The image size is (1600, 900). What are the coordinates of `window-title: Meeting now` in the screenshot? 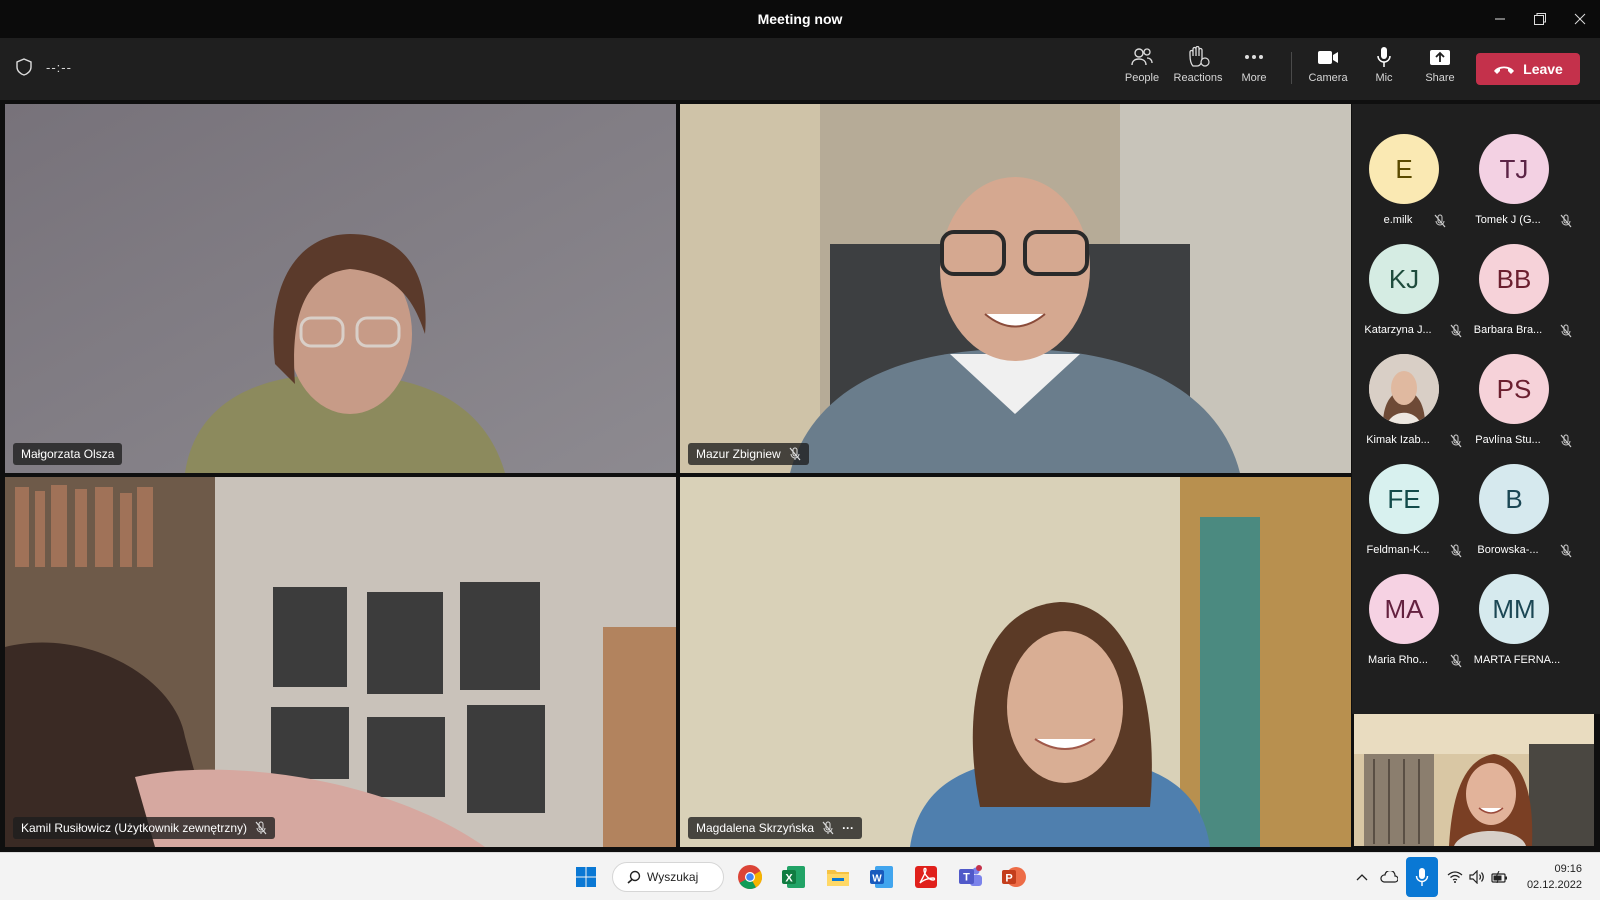 It's located at (800, 19).